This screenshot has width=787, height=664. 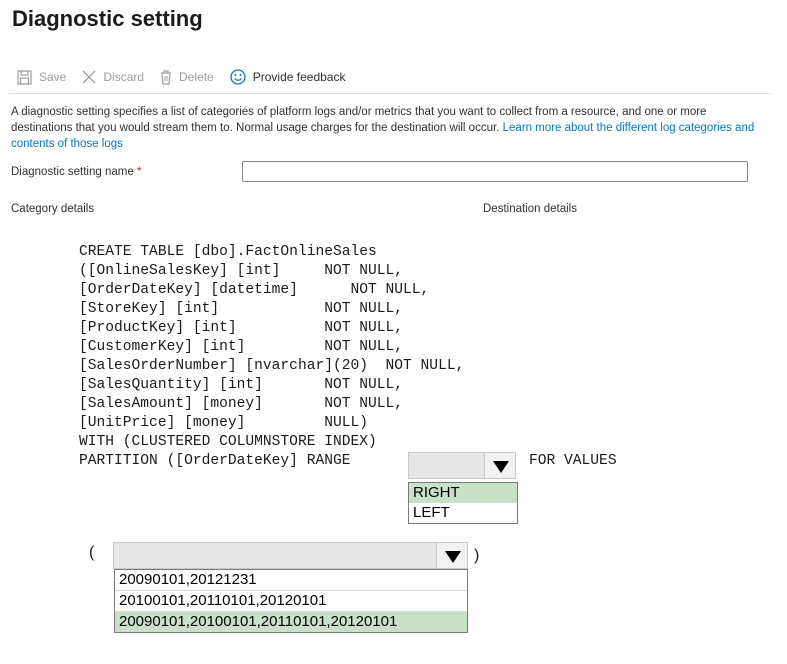 What do you see at coordinates (495, 171) in the screenshot?
I see `setting-name-input` at bounding box center [495, 171].